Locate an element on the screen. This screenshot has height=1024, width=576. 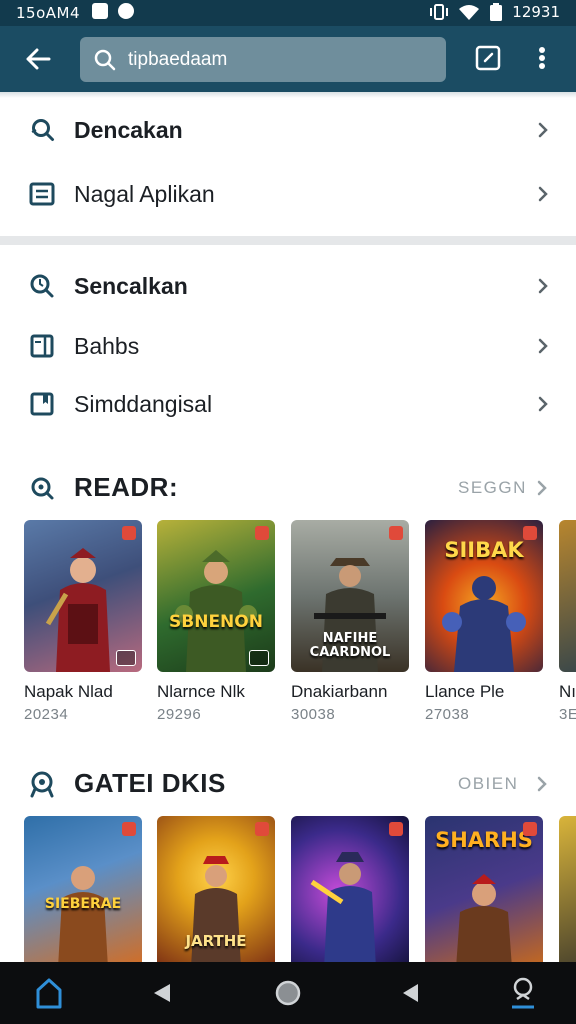
cover-title: SBNENON is located at coordinates (216, 622).